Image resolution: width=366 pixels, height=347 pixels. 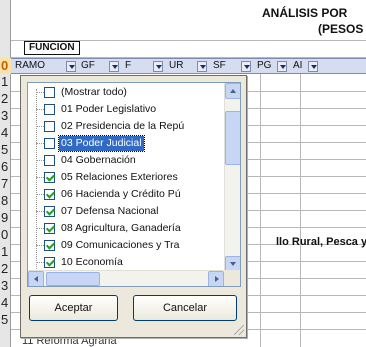 What do you see at coordinates (232, 278) in the screenshot?
I see `scrollbar-corner` at bounding box center [232, 278].